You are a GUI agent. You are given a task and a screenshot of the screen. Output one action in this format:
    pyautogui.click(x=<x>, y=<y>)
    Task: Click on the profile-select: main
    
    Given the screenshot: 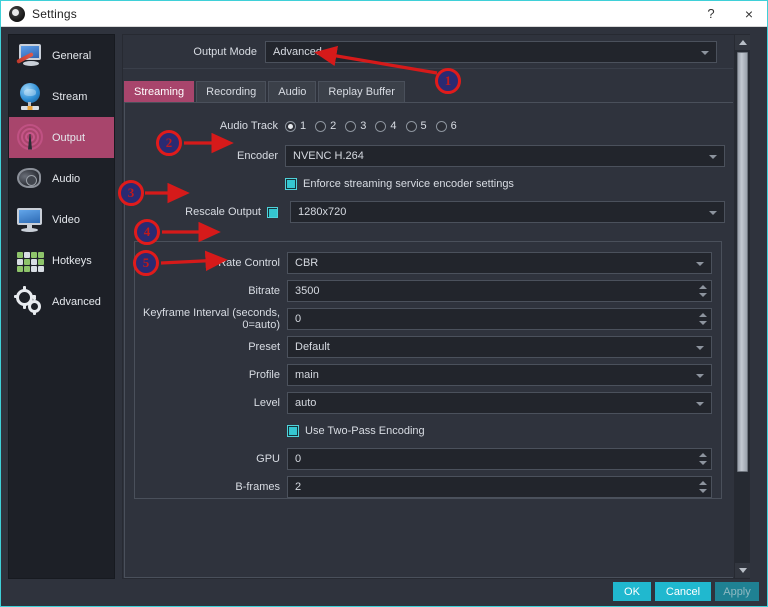 What is the action you would take?
    pyautogui.click(x=499, y=375)
    